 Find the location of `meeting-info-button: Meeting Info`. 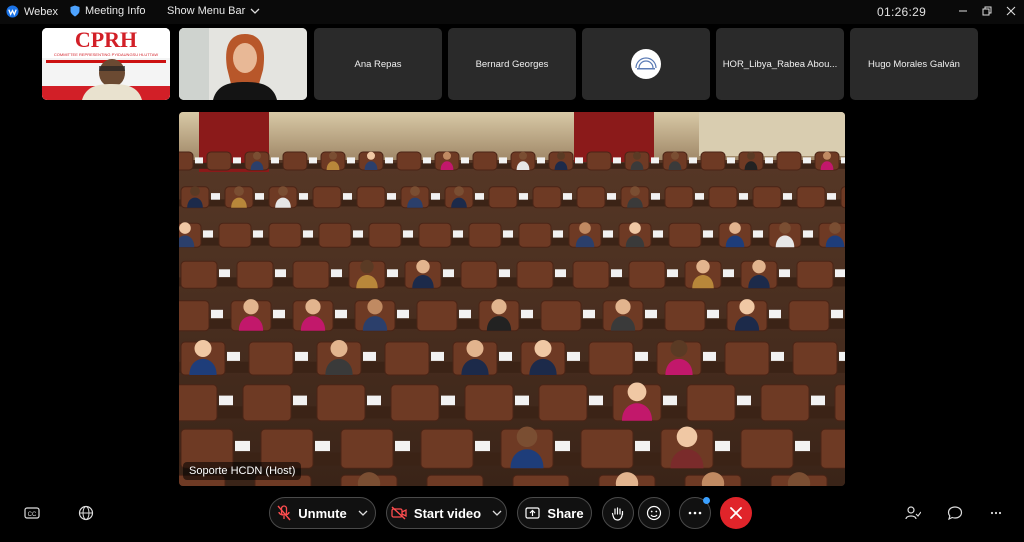

meeting-info-button: Meeting Info is located at coordinates (108, 11).